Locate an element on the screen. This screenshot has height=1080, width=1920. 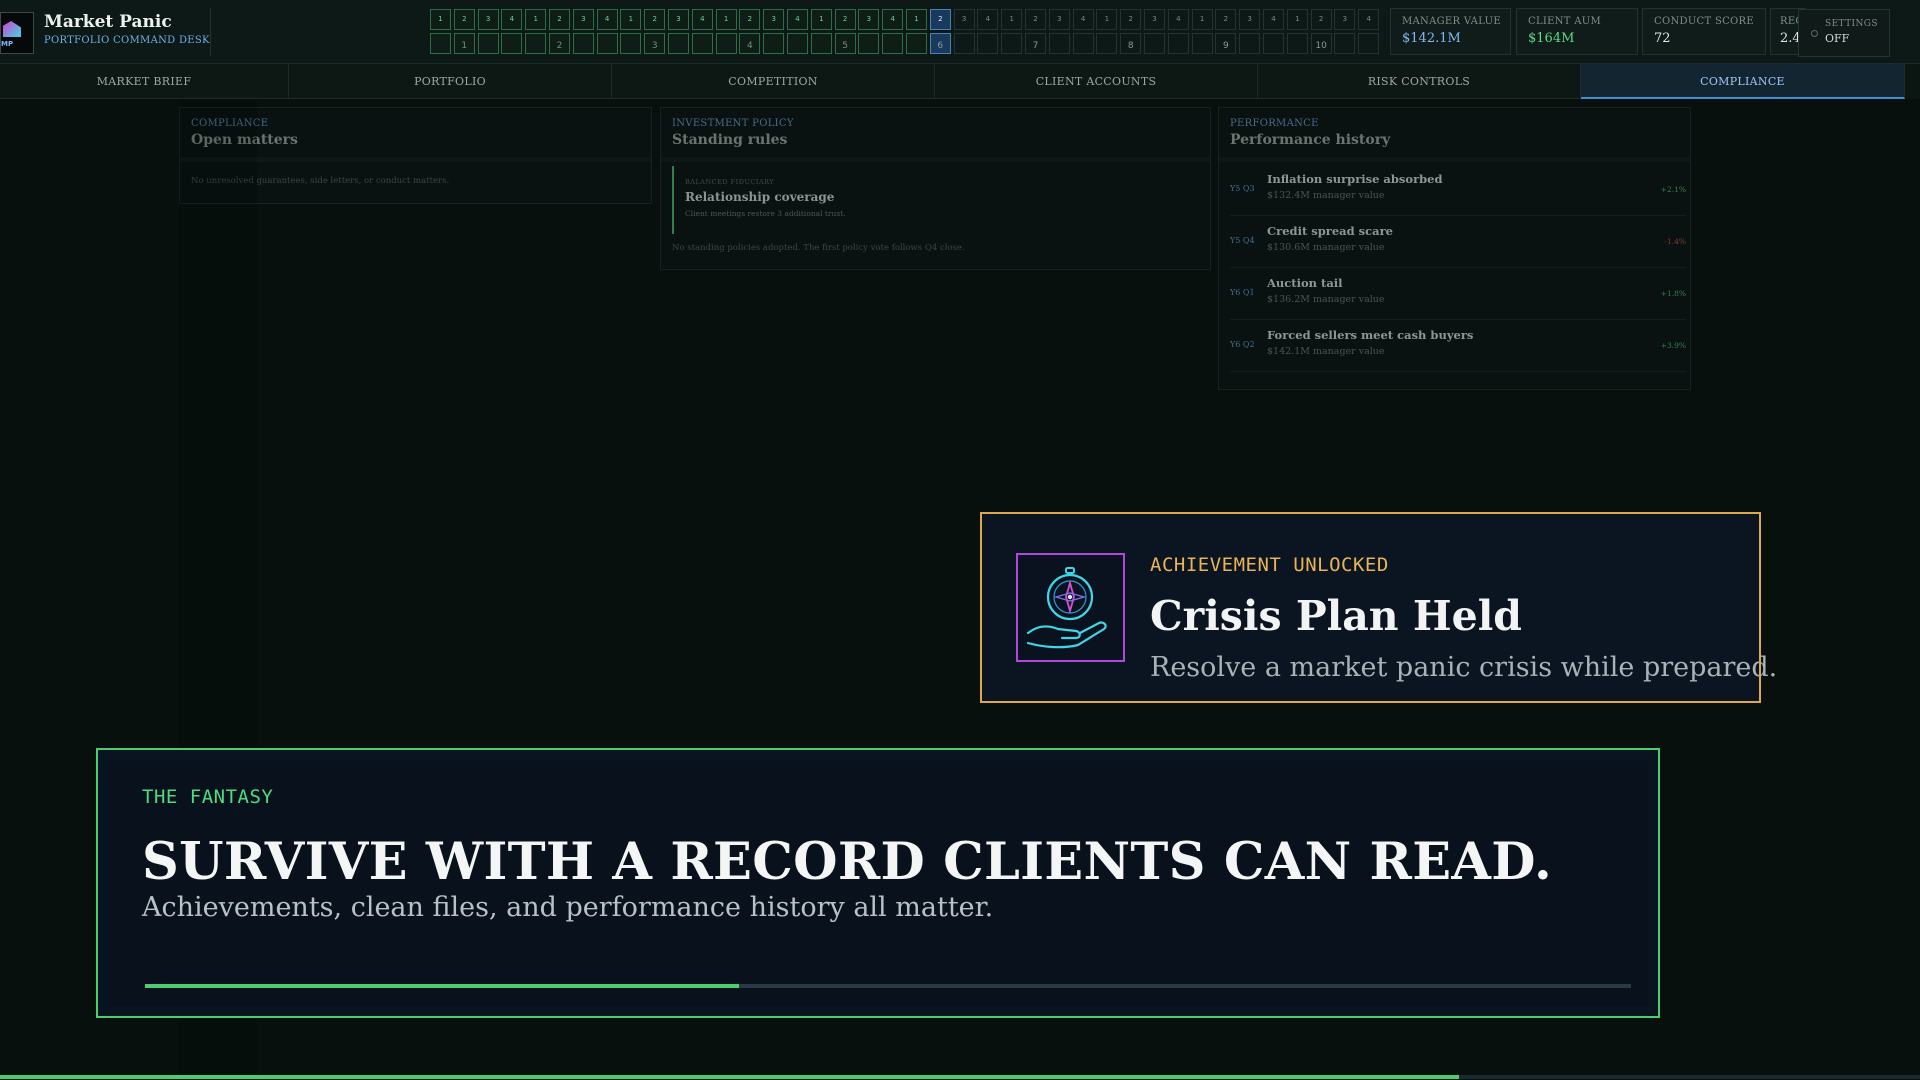
tab-risk-controls: RISK CONTROLS is located at coordinates (1419, 81).